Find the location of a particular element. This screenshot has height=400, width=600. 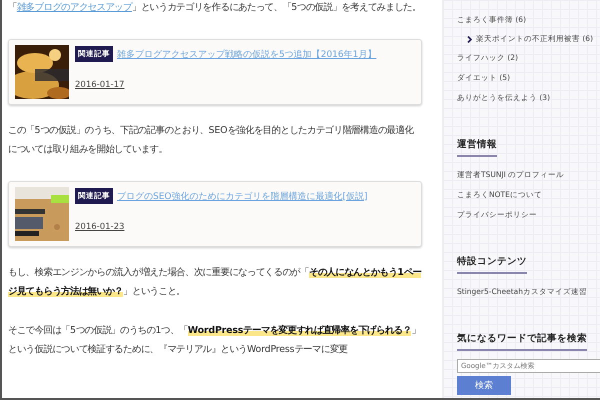

widget-heading: 運営情報 is located at coordinates (477, 147).